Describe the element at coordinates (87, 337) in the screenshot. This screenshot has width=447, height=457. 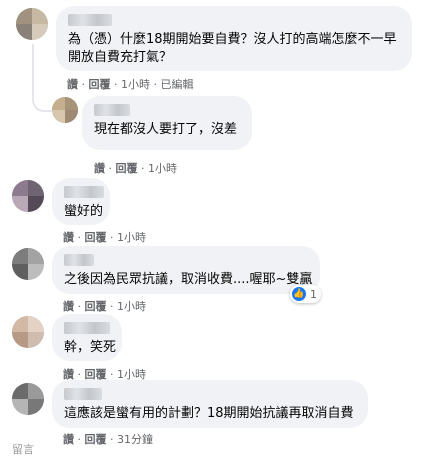
I see `comment-bubble: 幹，笑死` at that location.